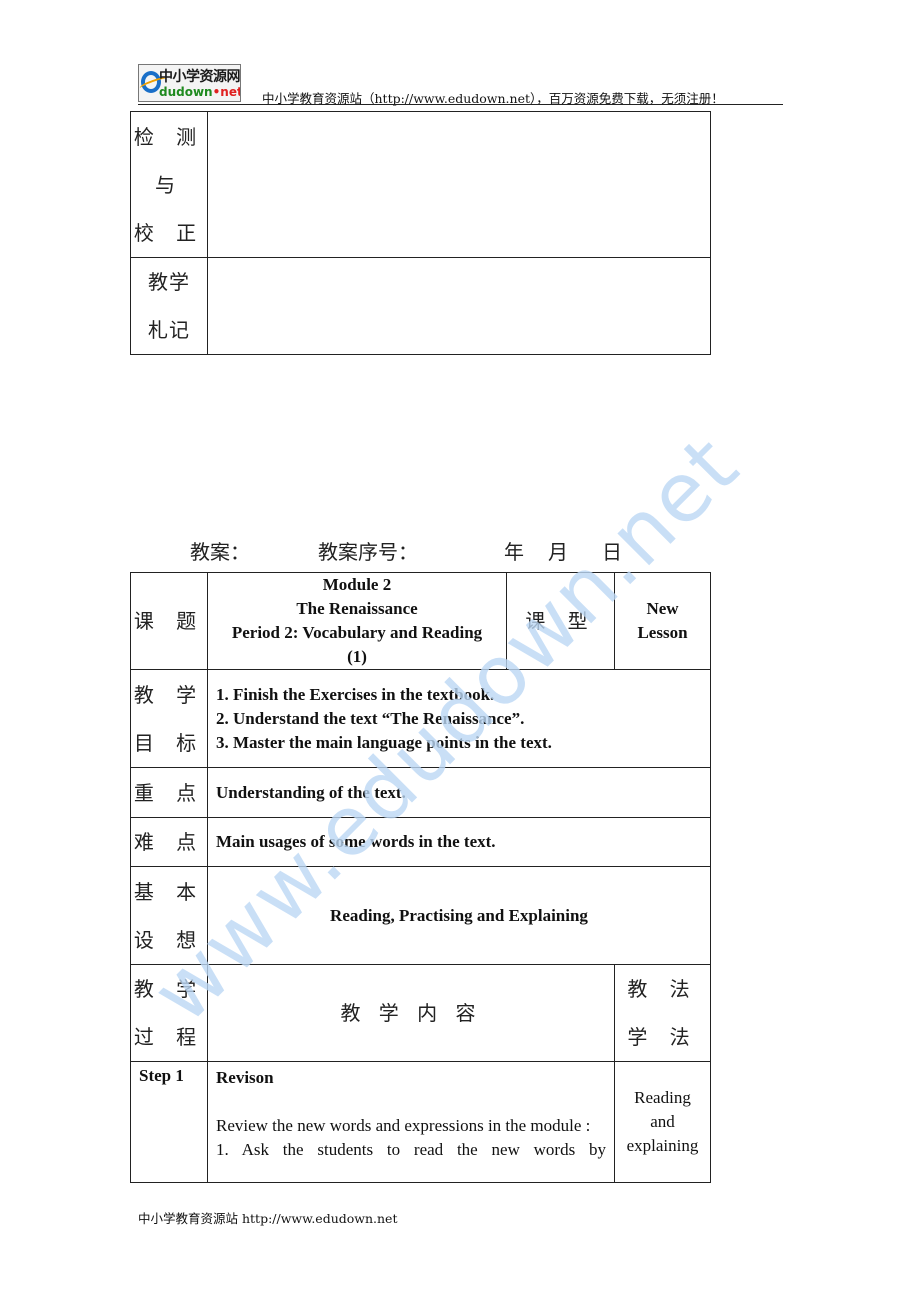  What do you see at coordinates (459, 184) in the screenshot?
I see `content-cell-check-correct` at bounding box center [459, 184].